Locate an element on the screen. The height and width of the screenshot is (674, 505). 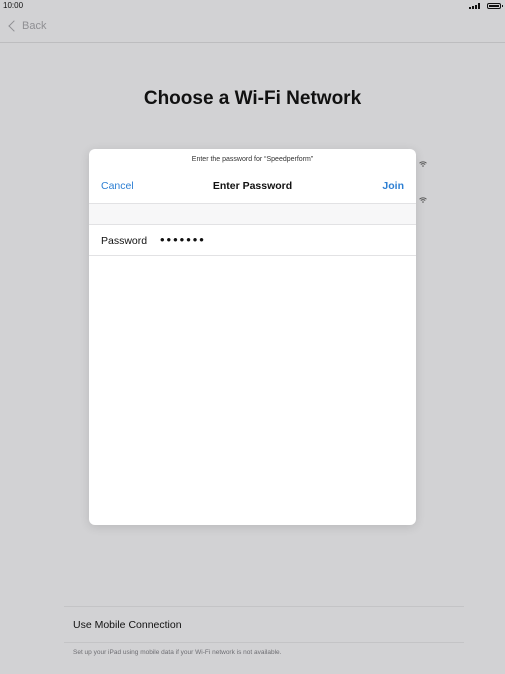
nav-bar: Back is located at coordinates (252, 27).